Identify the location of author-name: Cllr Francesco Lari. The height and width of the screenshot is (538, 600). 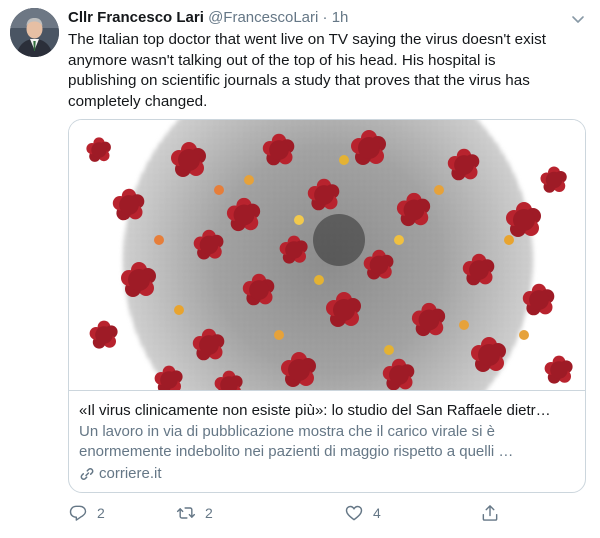
(136, 17).